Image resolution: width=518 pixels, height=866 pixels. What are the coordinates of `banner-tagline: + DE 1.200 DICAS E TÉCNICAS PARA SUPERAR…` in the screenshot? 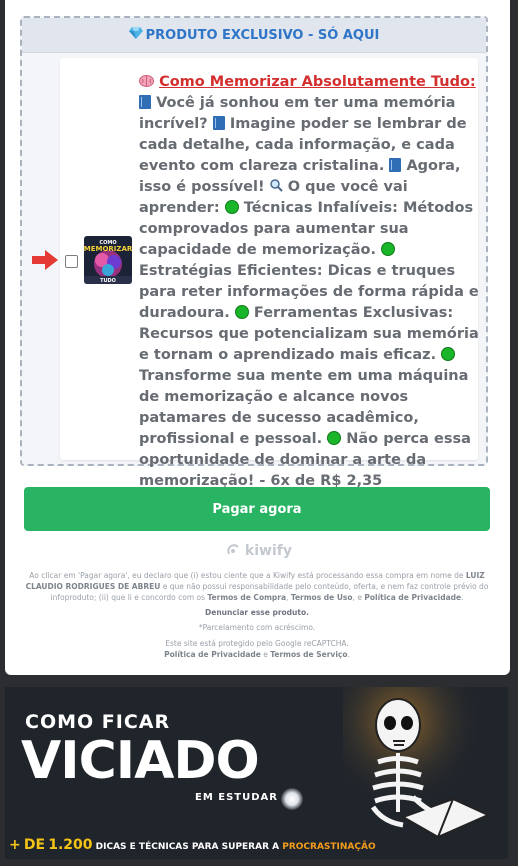 It's located at (192, 845).